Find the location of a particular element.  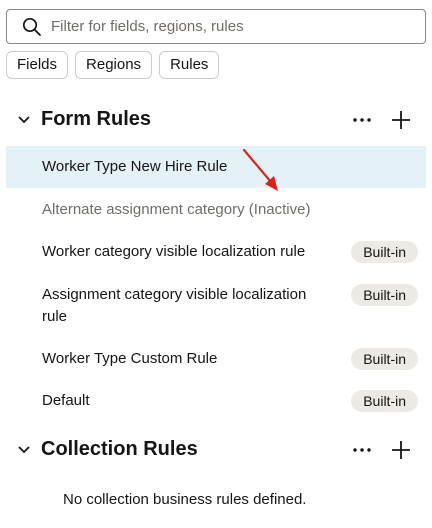

filter-chip-regions: Regions is located at coordinates (114, 65).